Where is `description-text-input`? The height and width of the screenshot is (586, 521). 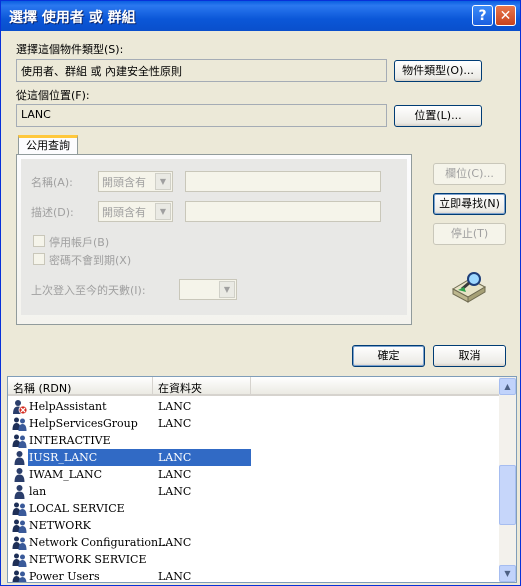
description-text-input is located at coordinates (283, 211).